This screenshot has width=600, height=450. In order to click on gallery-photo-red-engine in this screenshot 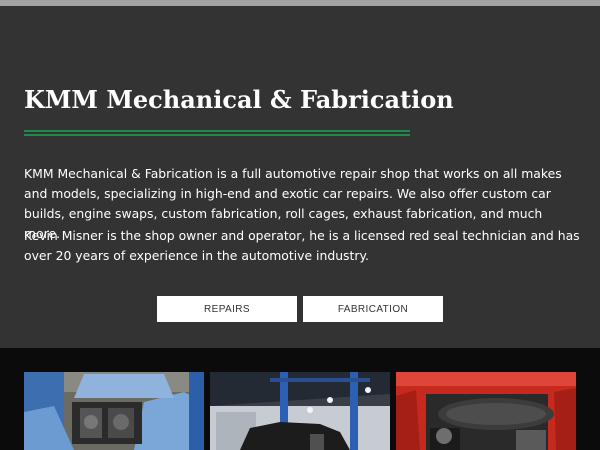, I will do `click(486, 411)`.